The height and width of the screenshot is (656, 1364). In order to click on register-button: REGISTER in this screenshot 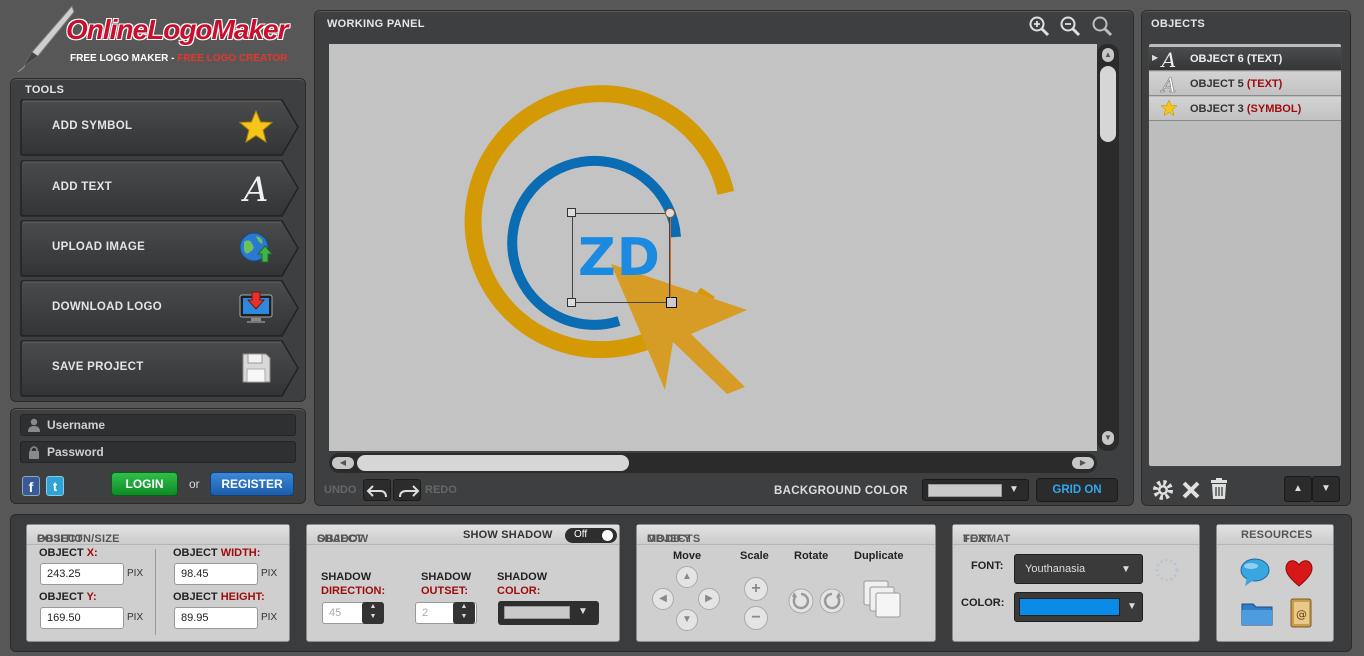, I will do `click(252, 484)`.